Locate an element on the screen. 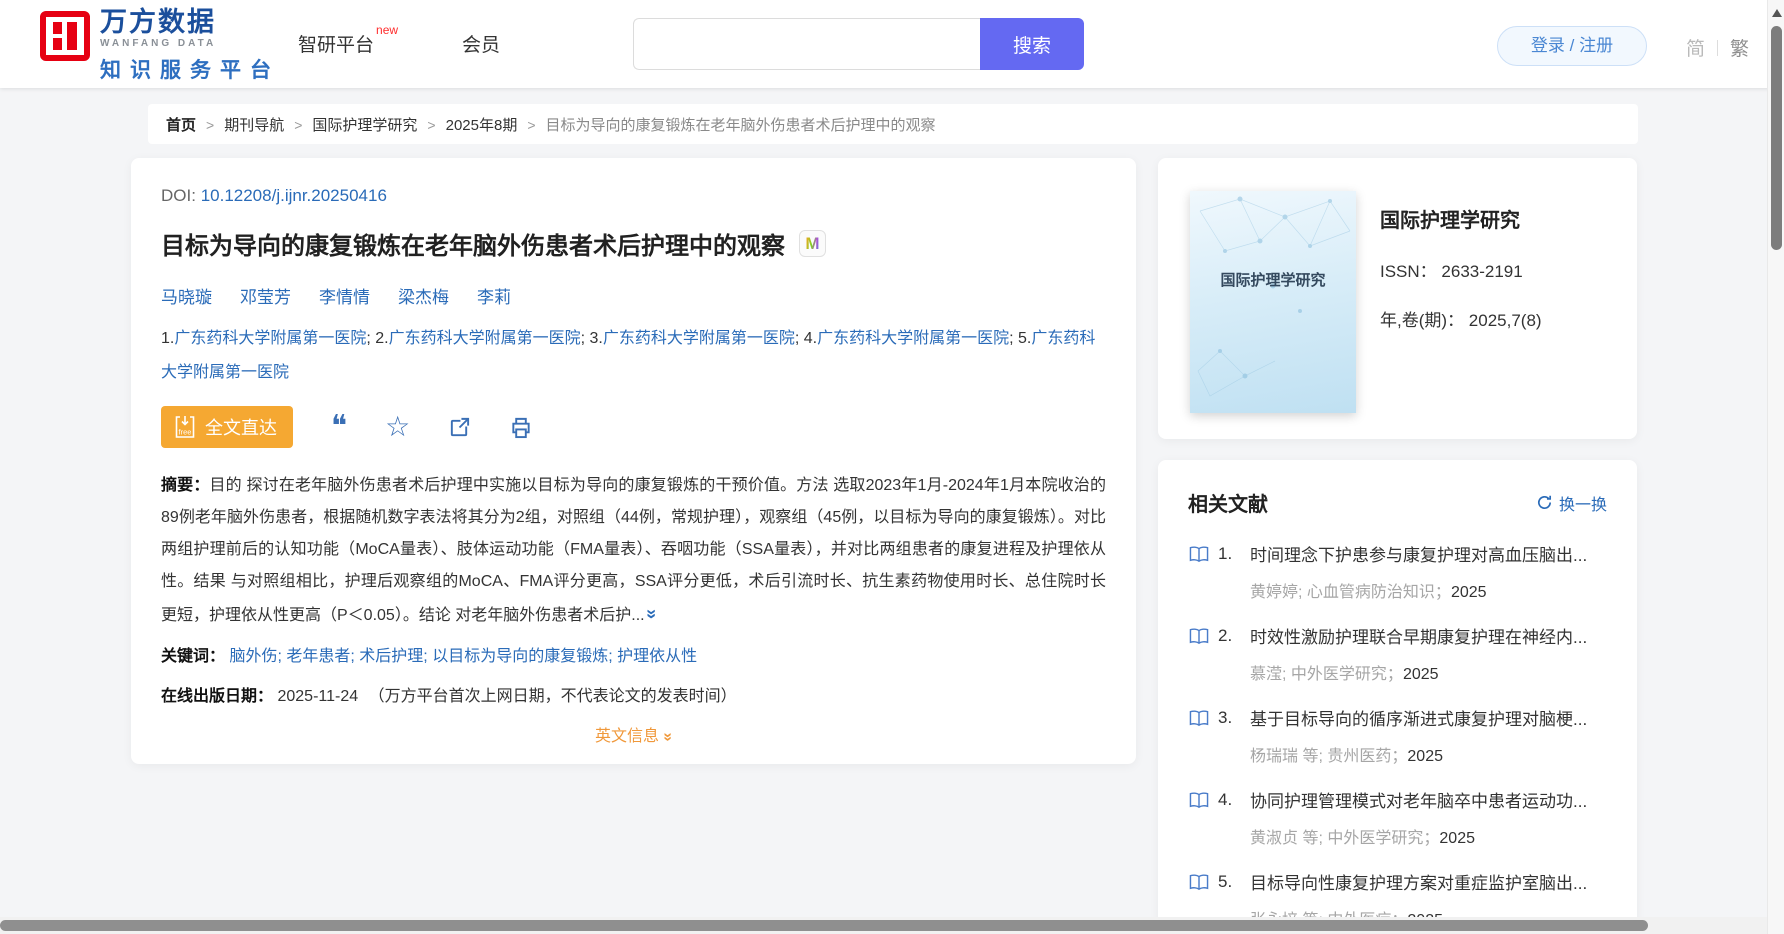  author-link: 邓莹芳 is located at coordinates (265, 295).